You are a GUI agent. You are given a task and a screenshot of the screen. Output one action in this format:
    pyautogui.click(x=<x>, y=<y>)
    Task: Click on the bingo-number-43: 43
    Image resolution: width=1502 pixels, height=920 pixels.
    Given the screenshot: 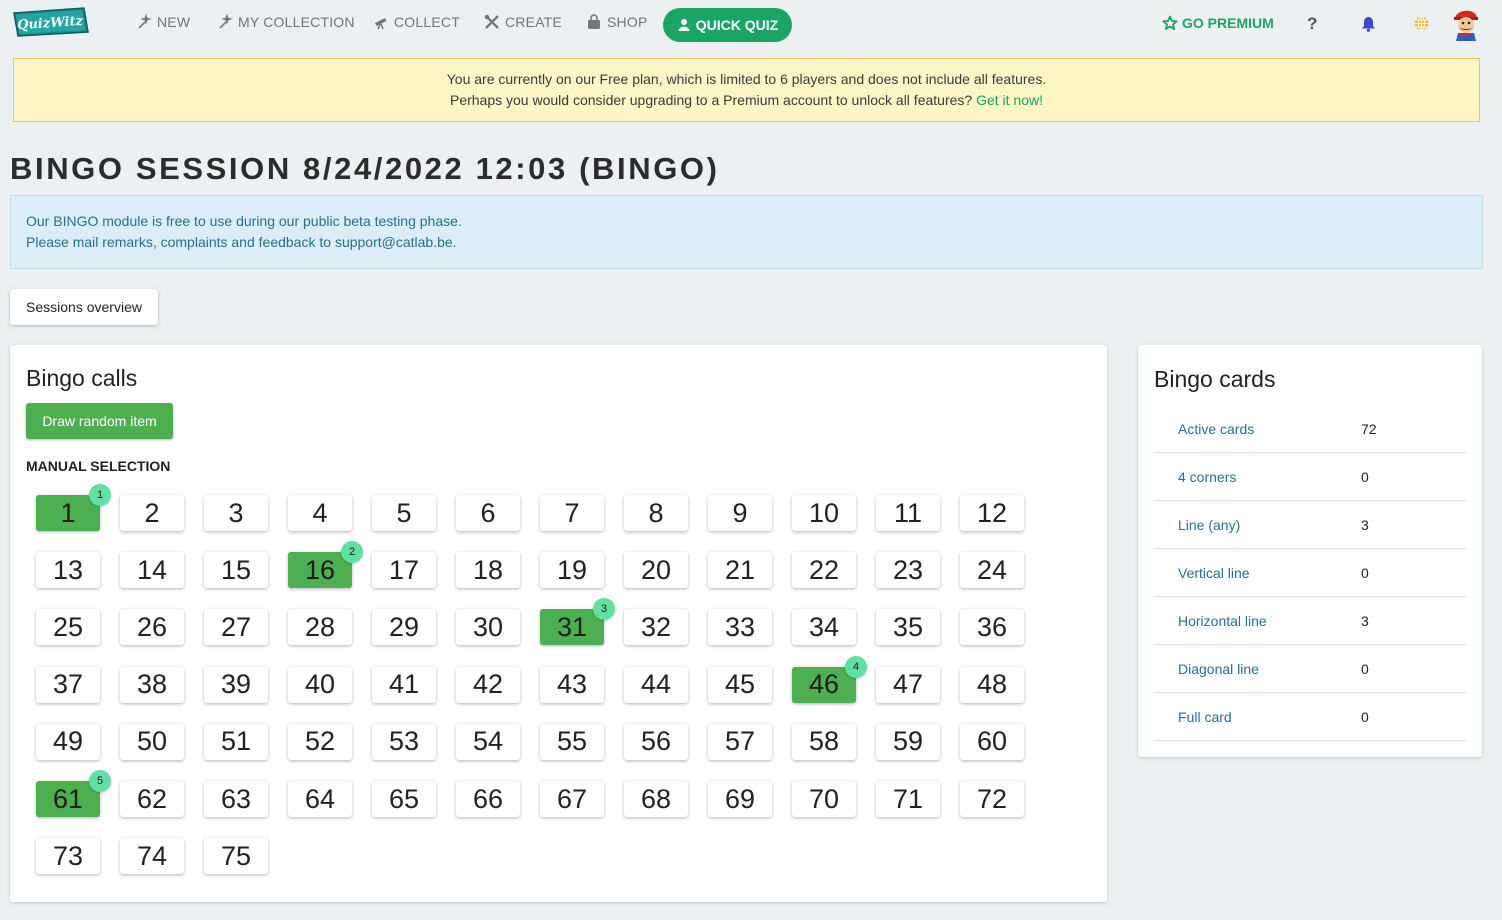 What is the action you would take?
    pyautogui.click(x=572, y=684)
    